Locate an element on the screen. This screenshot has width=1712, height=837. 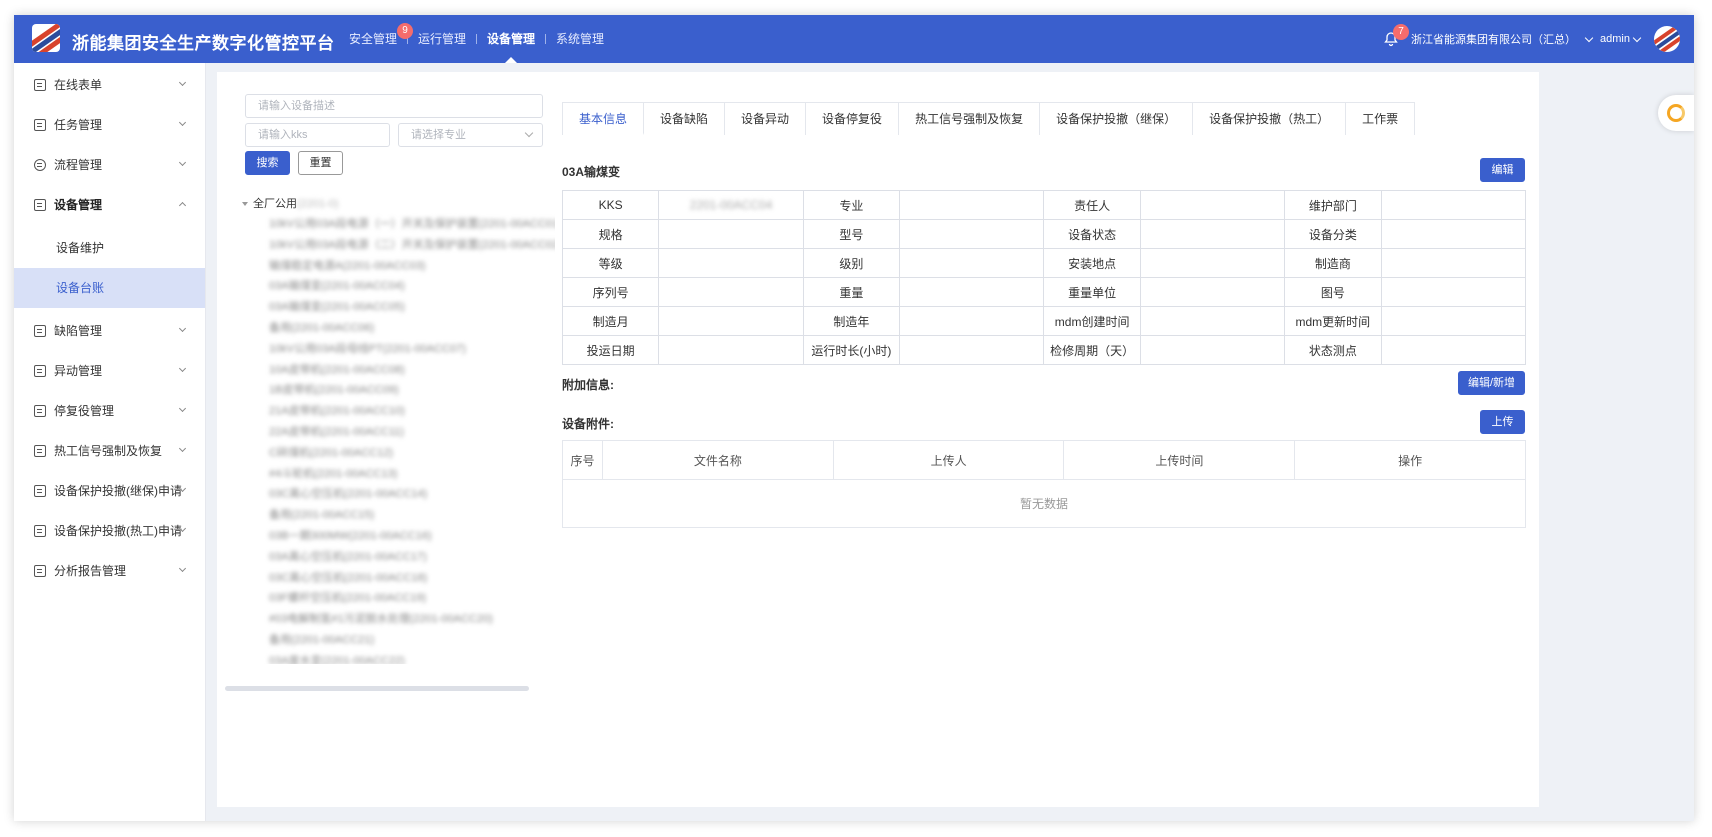
info-row: 规格 型号 设备状态 设备分类 is located at coordinates (1043, 234).